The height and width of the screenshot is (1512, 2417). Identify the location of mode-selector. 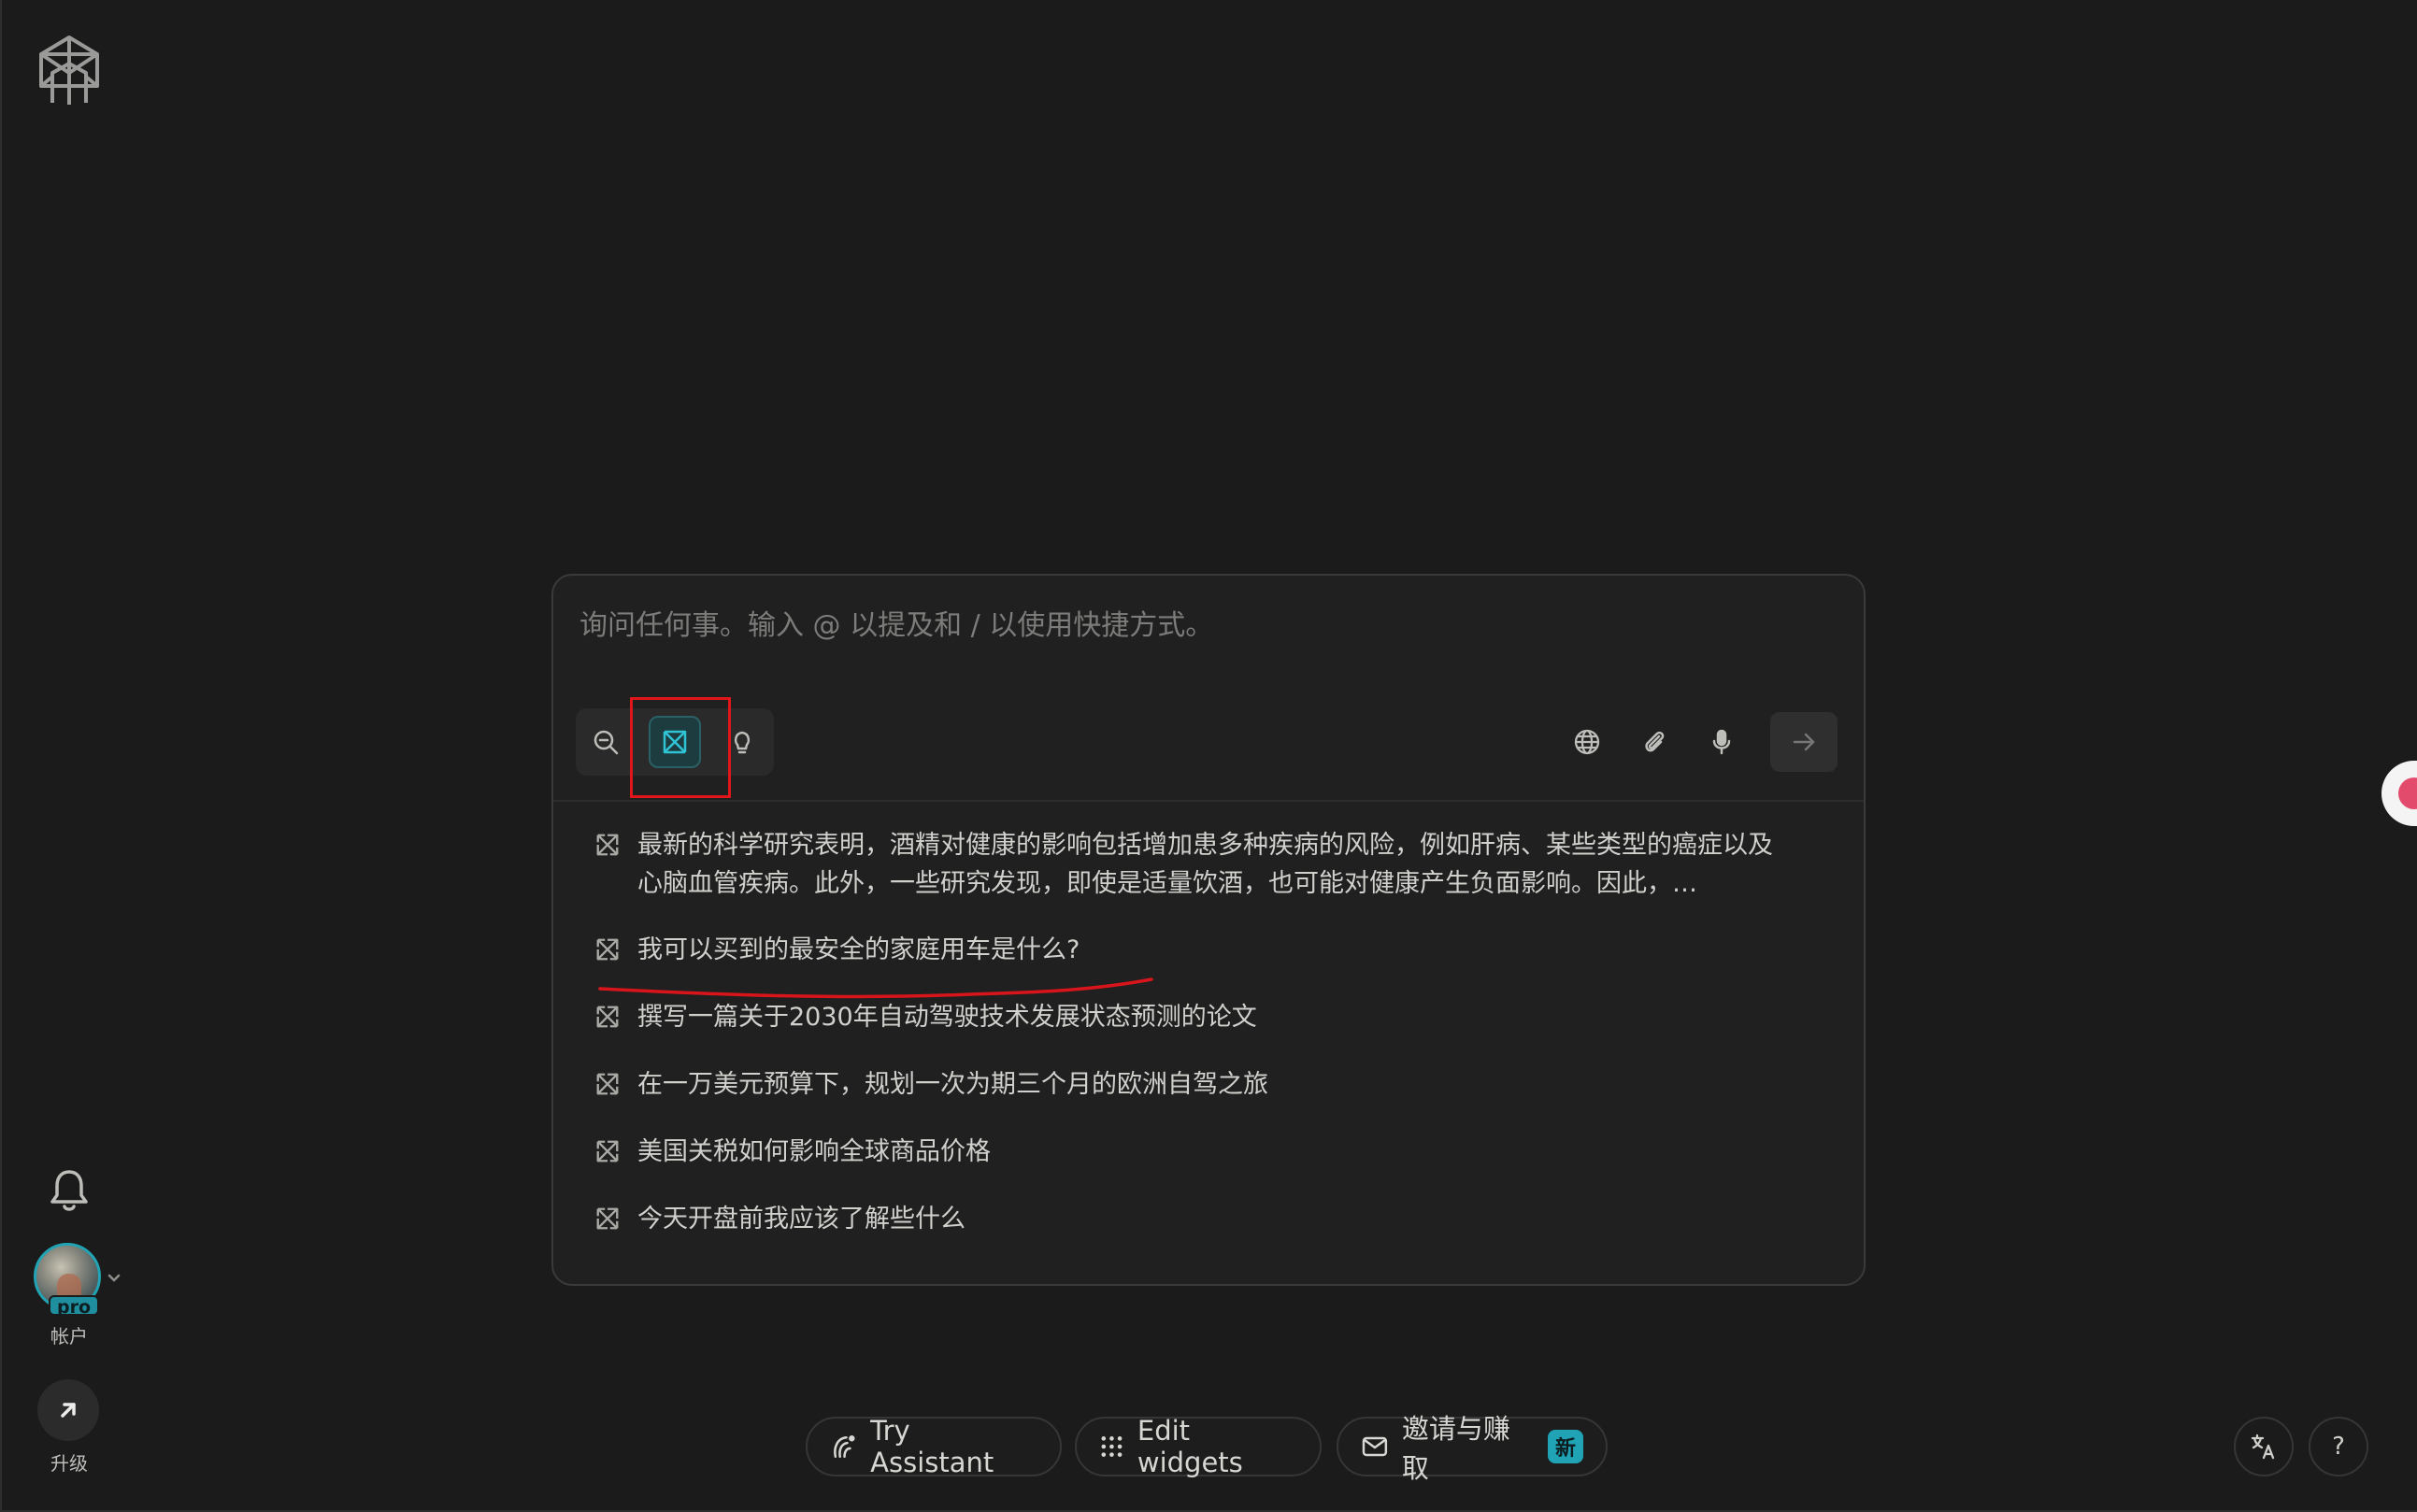
(675, 742).